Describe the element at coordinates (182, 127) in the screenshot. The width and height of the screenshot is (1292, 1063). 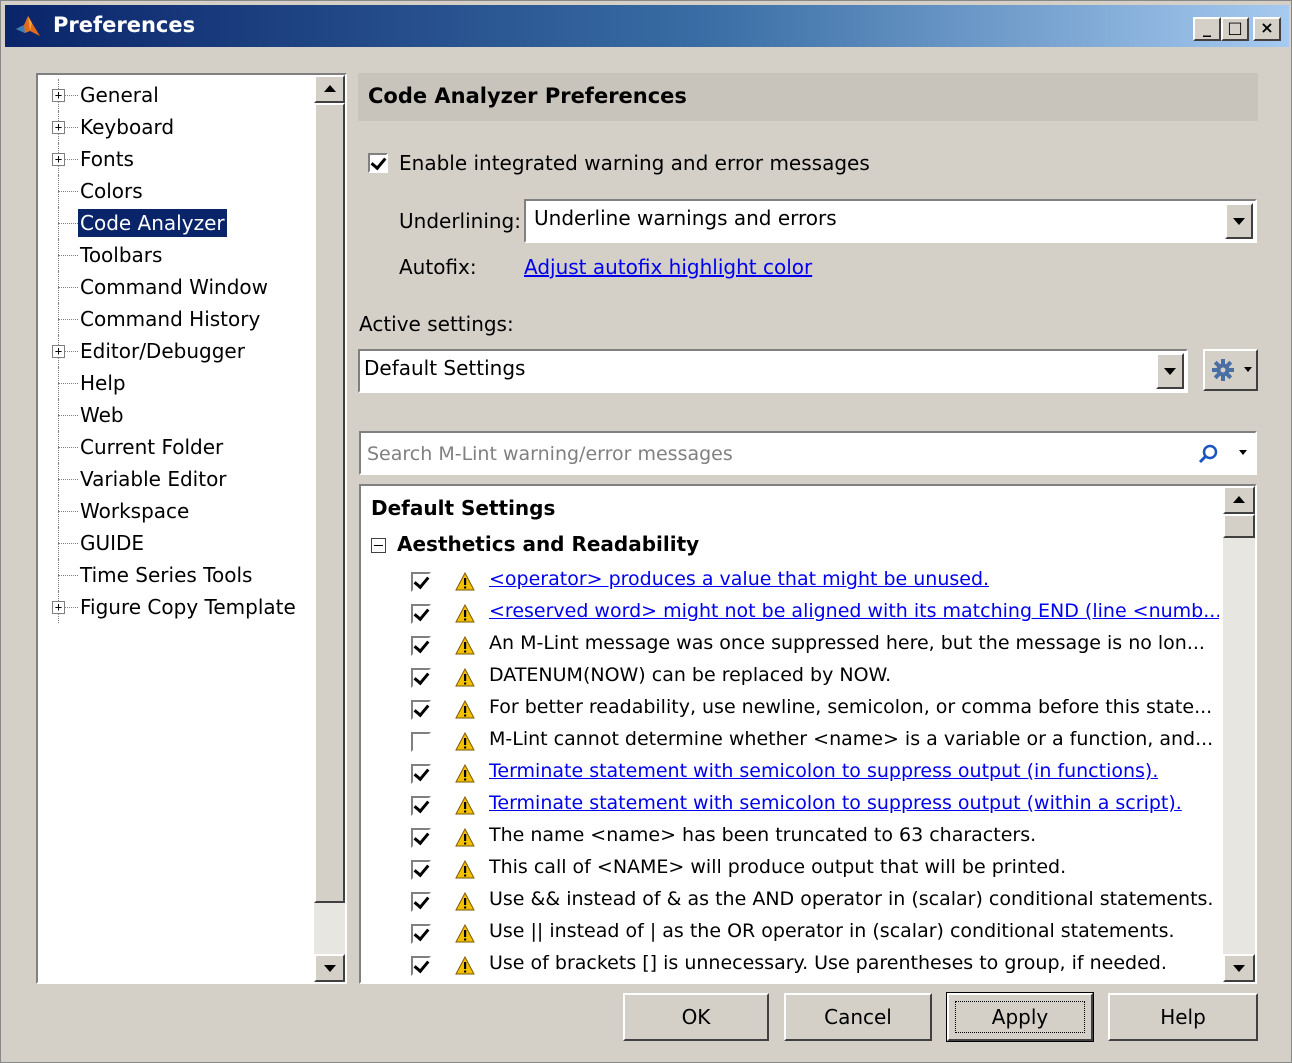
I see `tree-item: + Keyboard` at that location.